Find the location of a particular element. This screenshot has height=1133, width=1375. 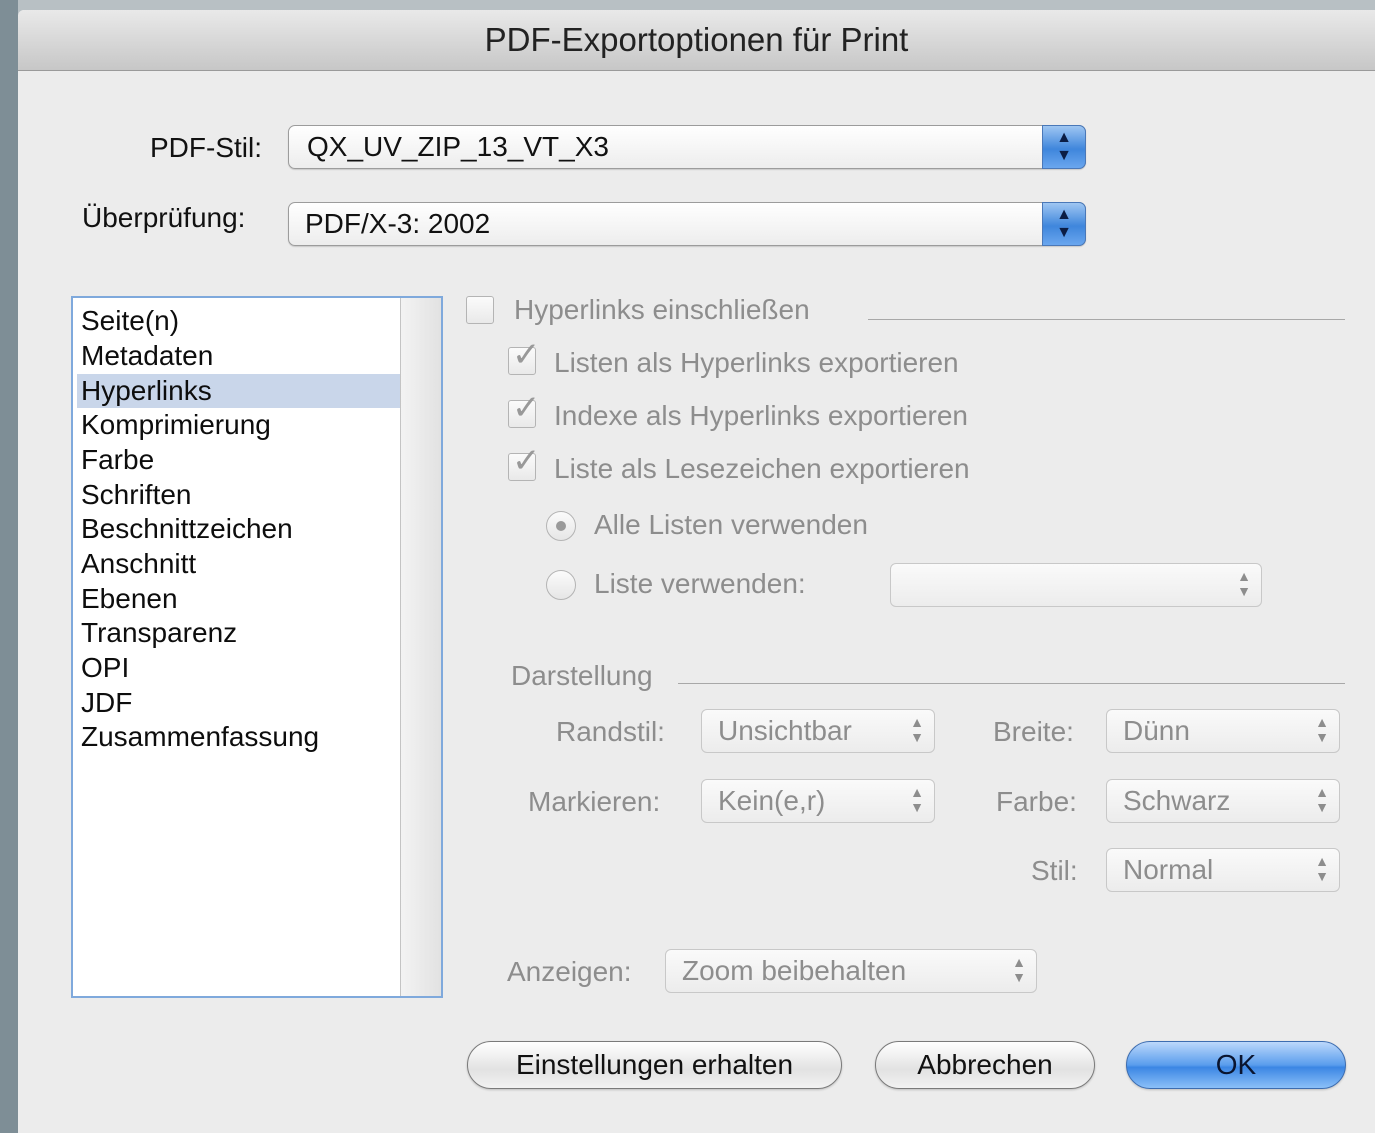

export-lists-checkbox: ✓ is located at coordinates (524, 356).